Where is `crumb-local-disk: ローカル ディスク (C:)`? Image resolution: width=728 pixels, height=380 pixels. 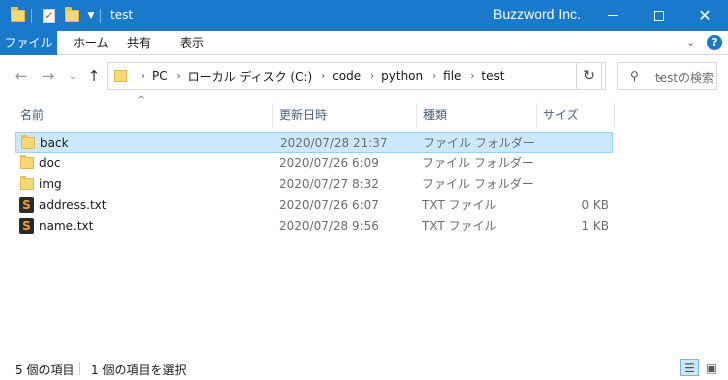 crumb-local-disk: ローカル ディスク (C:) is located at coordinates (250, 76).